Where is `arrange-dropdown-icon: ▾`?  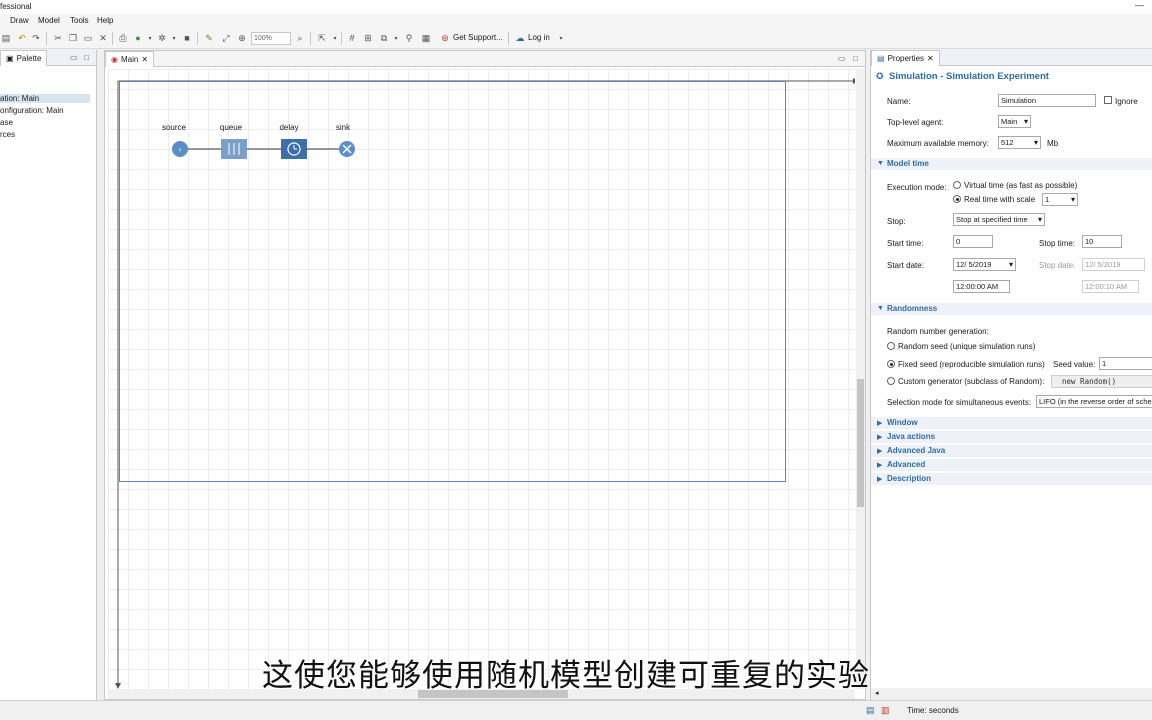
arrange-dropdown-icon: ▾ is located at coordinates (396, 38).